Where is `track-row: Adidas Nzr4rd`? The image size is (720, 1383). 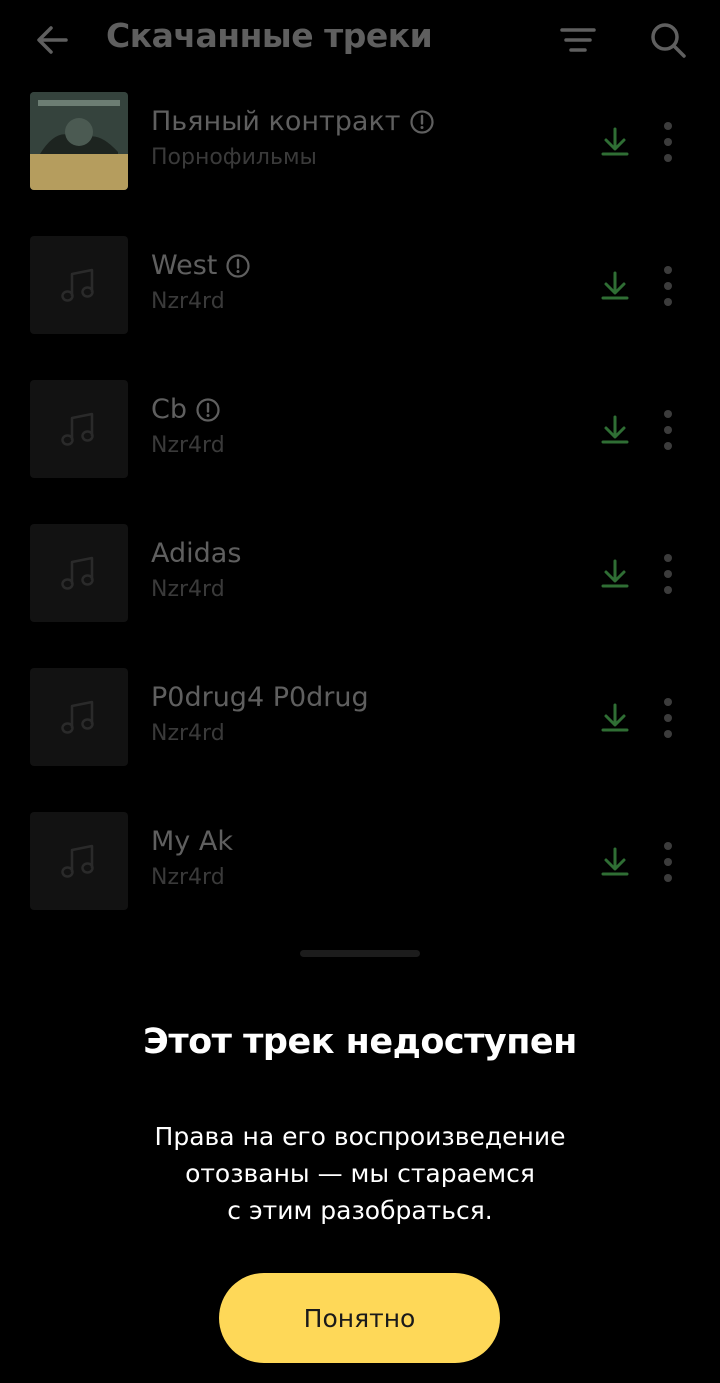
track-row: Adidas Nzr4rd is located at coordinates (360, 574).